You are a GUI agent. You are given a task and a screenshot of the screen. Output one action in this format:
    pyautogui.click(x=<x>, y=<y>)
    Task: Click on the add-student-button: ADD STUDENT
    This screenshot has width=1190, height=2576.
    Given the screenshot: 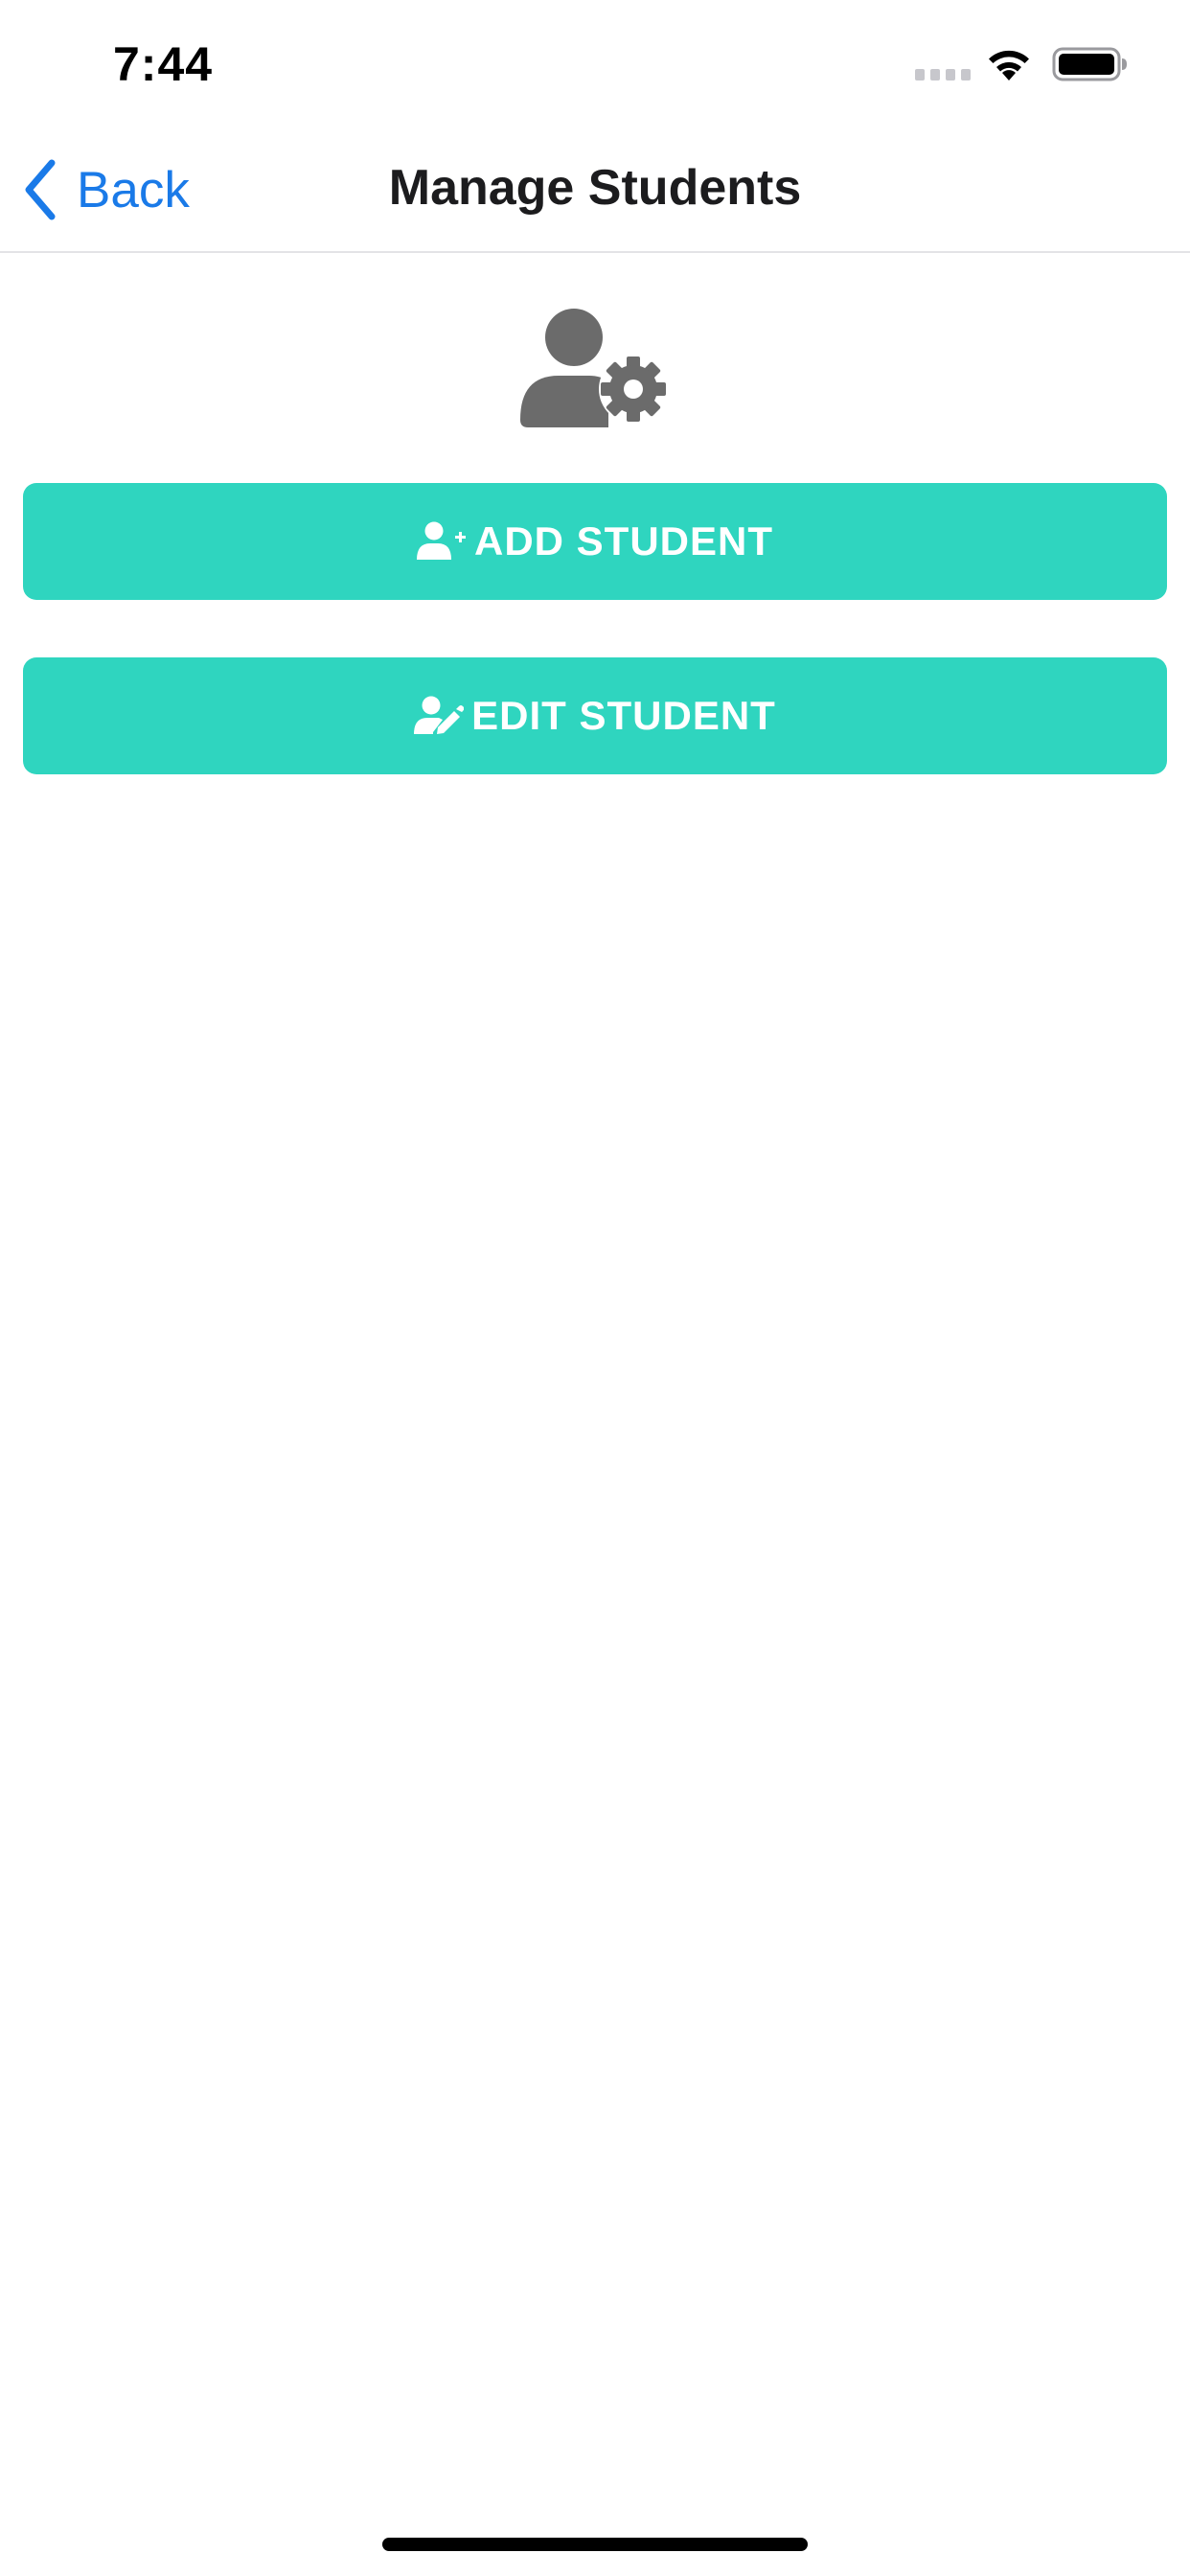 What is the action you would take?
    pyautogui.click(x=595, y=541)
    